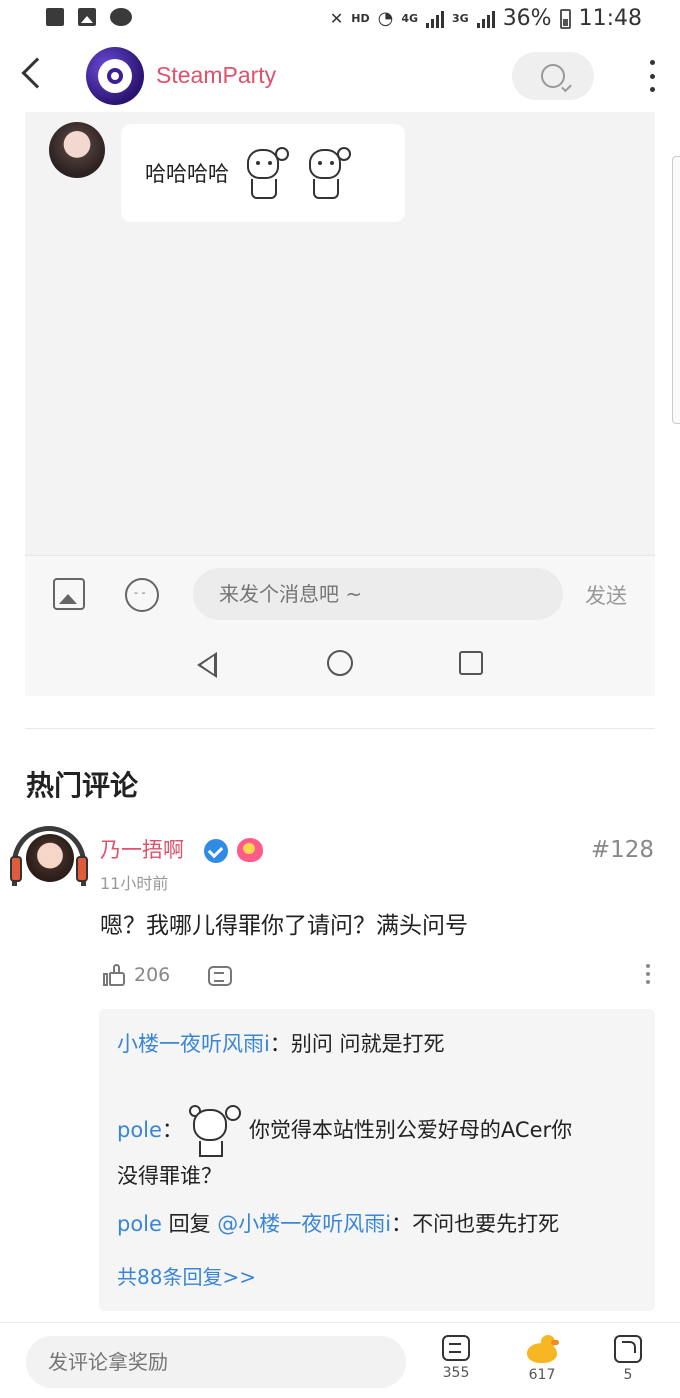  Describe the element at coordinates (648, 974) in the screenshot. I see `comment-more-icon` at that location.